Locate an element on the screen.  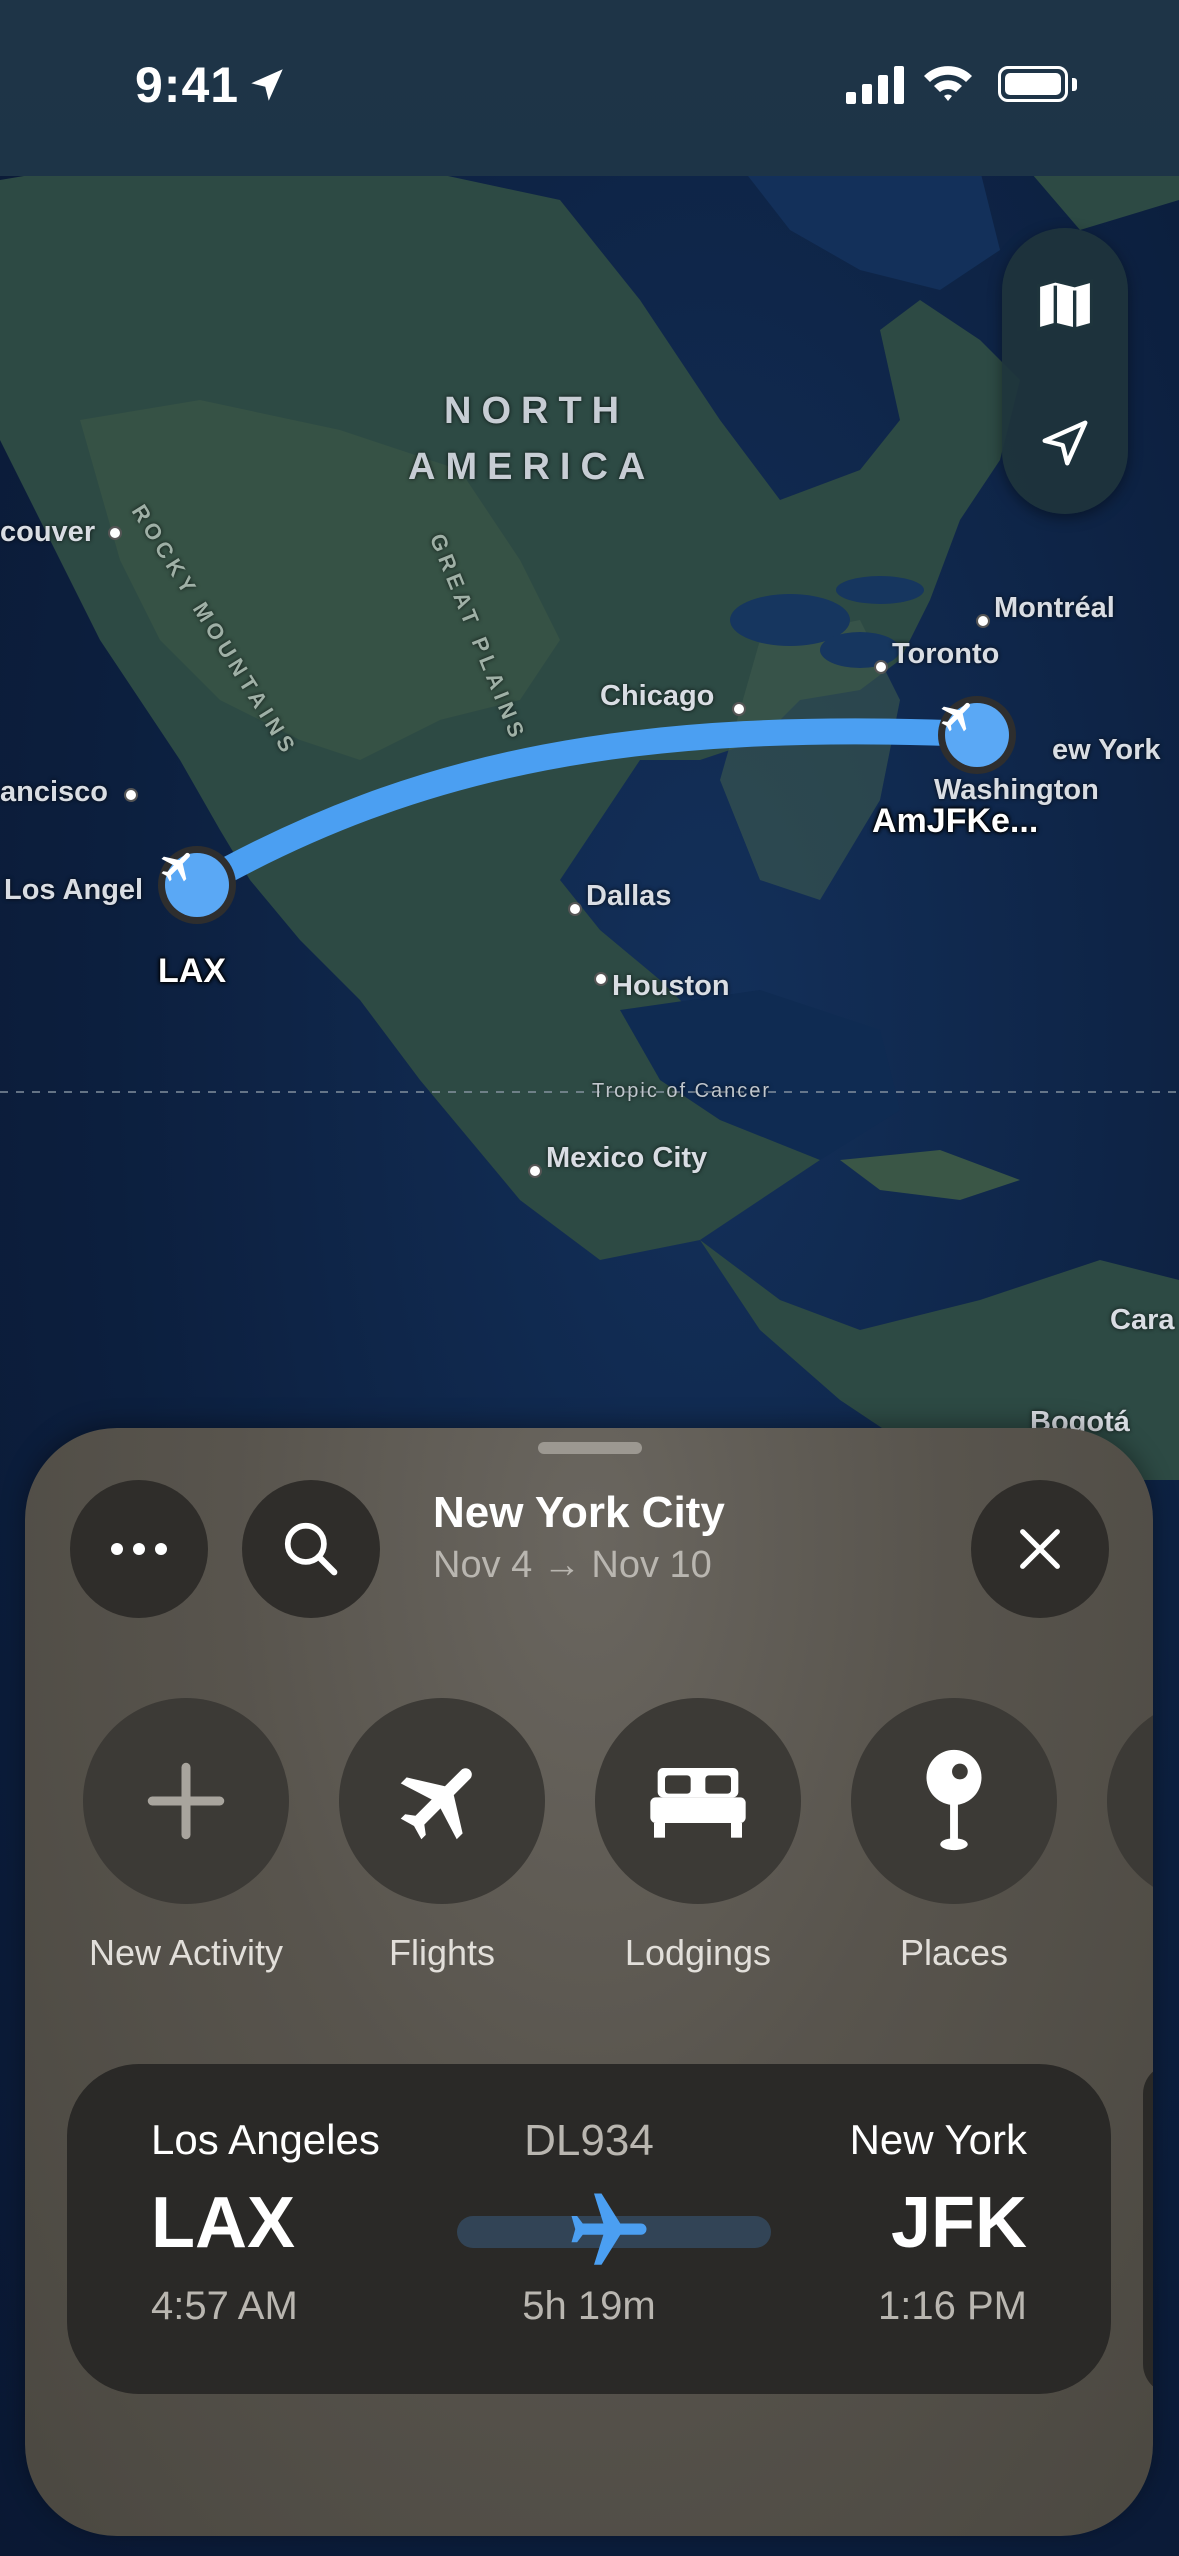
status-time: 9:41 is located at coordinates (187, 85).